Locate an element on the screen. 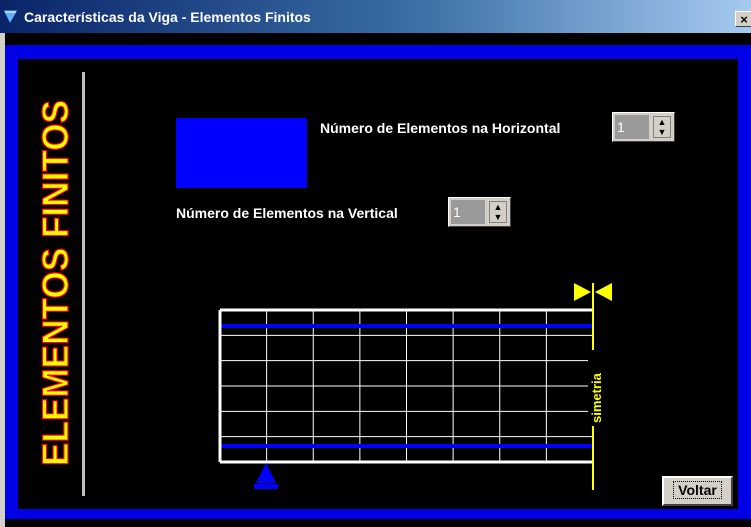  support-base is located at coordinates (266, 486).